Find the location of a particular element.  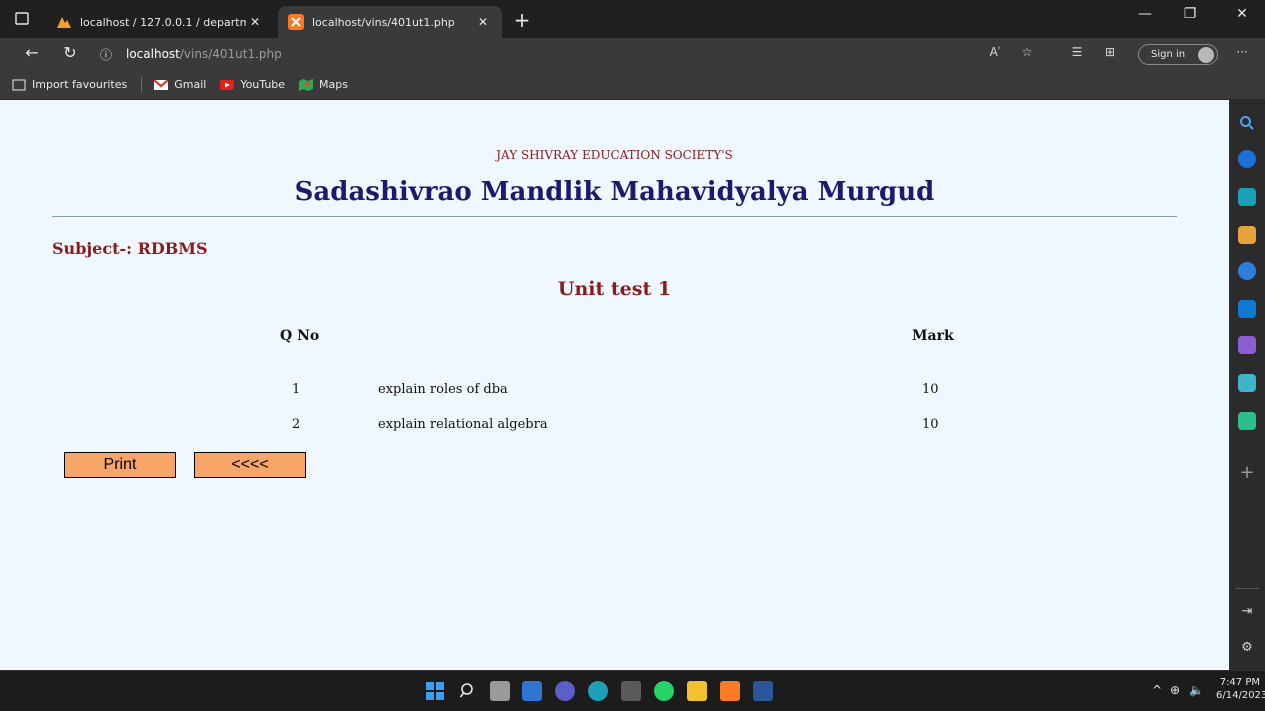

subject-label: Subject-: RDBMS is located at coordinates (130, 248).